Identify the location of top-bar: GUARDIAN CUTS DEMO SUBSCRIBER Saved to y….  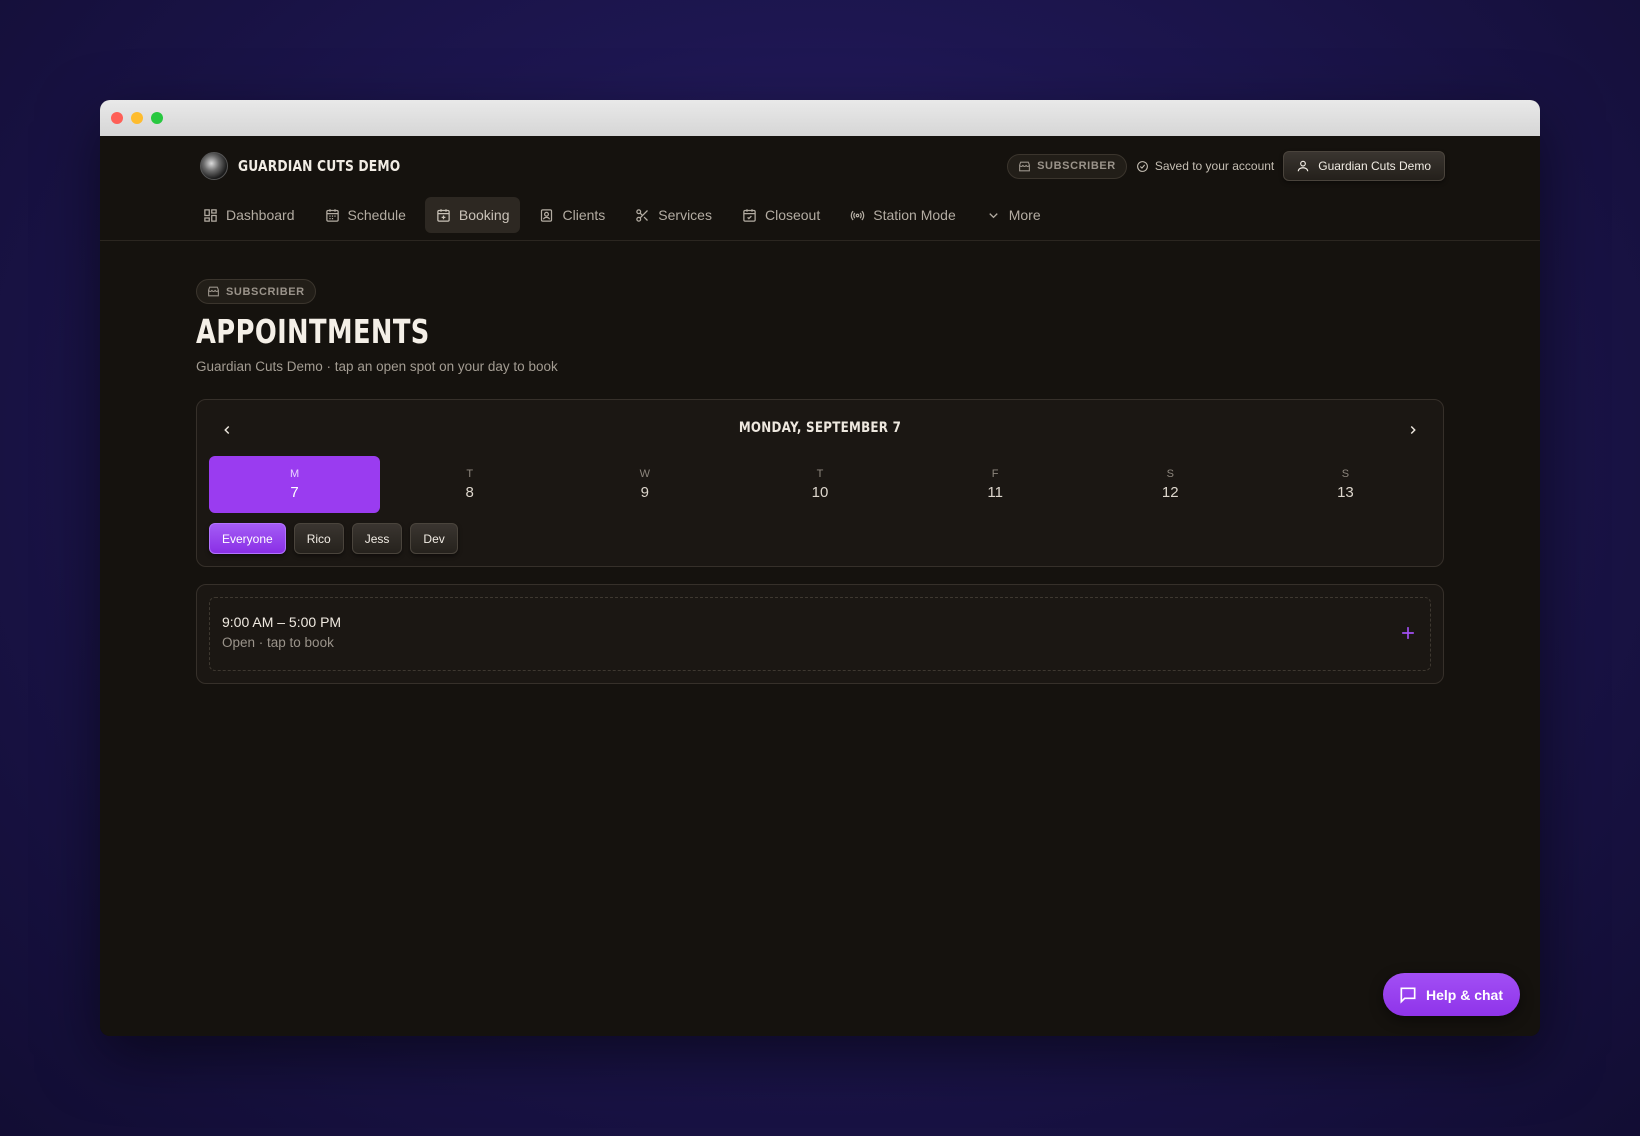
(820, 188).